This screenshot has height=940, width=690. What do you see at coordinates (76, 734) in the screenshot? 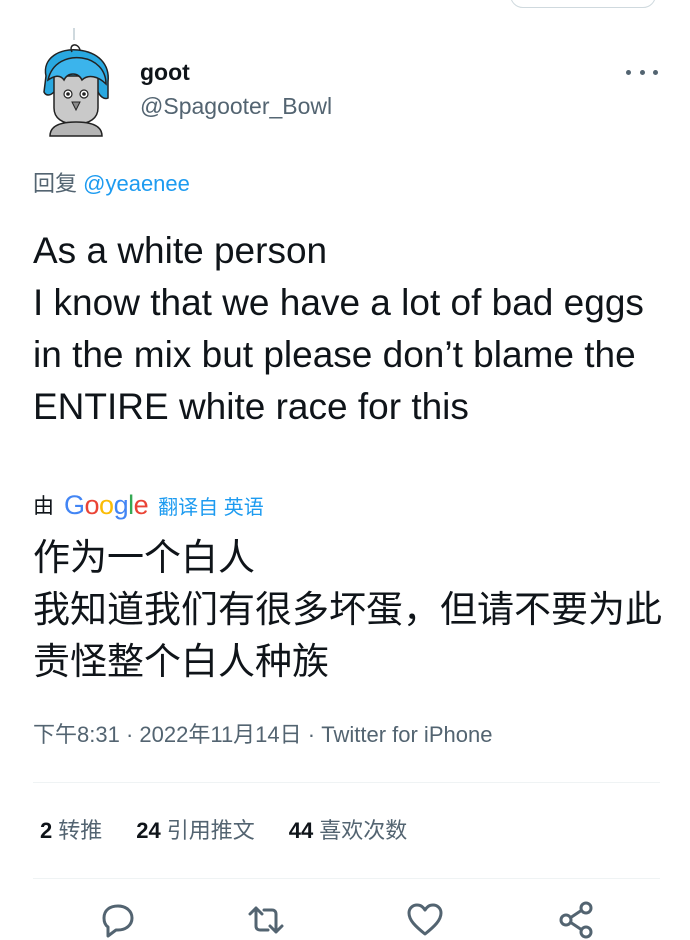
I see `tweet-time: 下午8:31` at bounding box center [76, 734].